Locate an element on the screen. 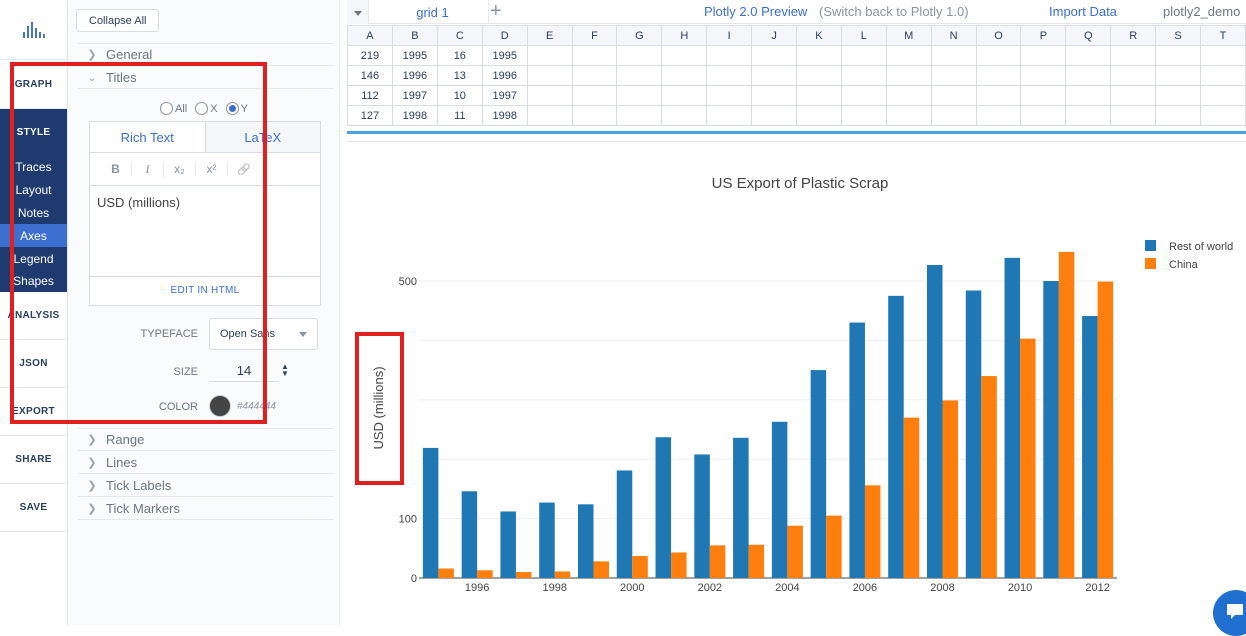  grid-column-header: K is located at coordinates (819, 35).